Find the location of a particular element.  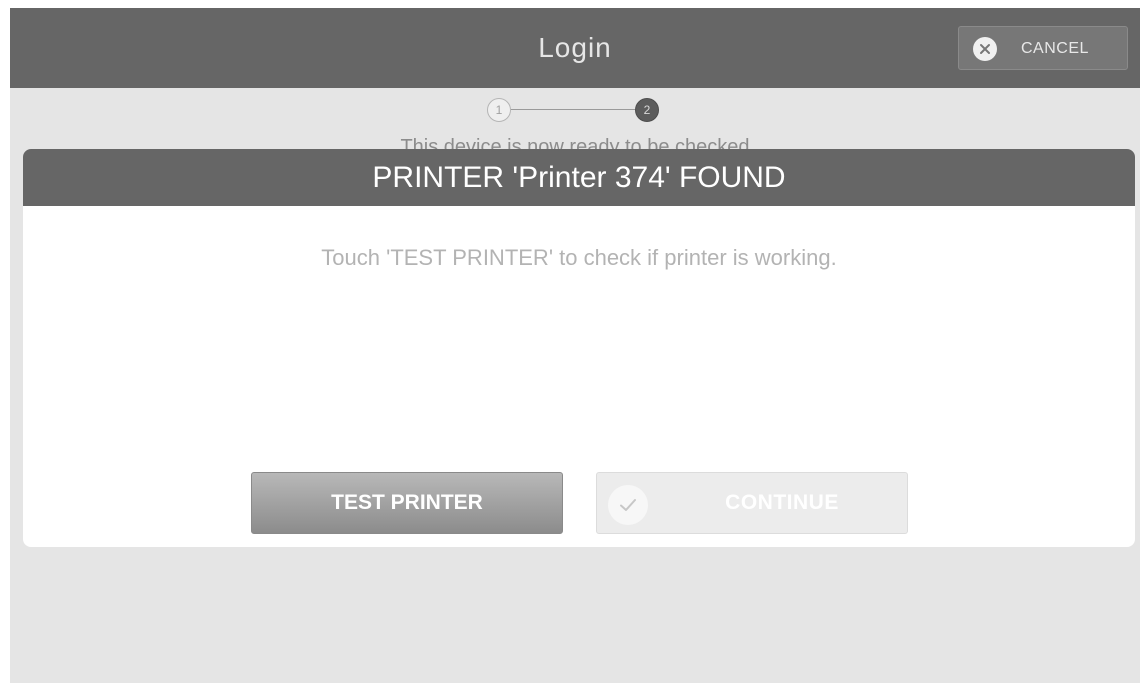

close-circle-icon is located at coordinates (985, 49).